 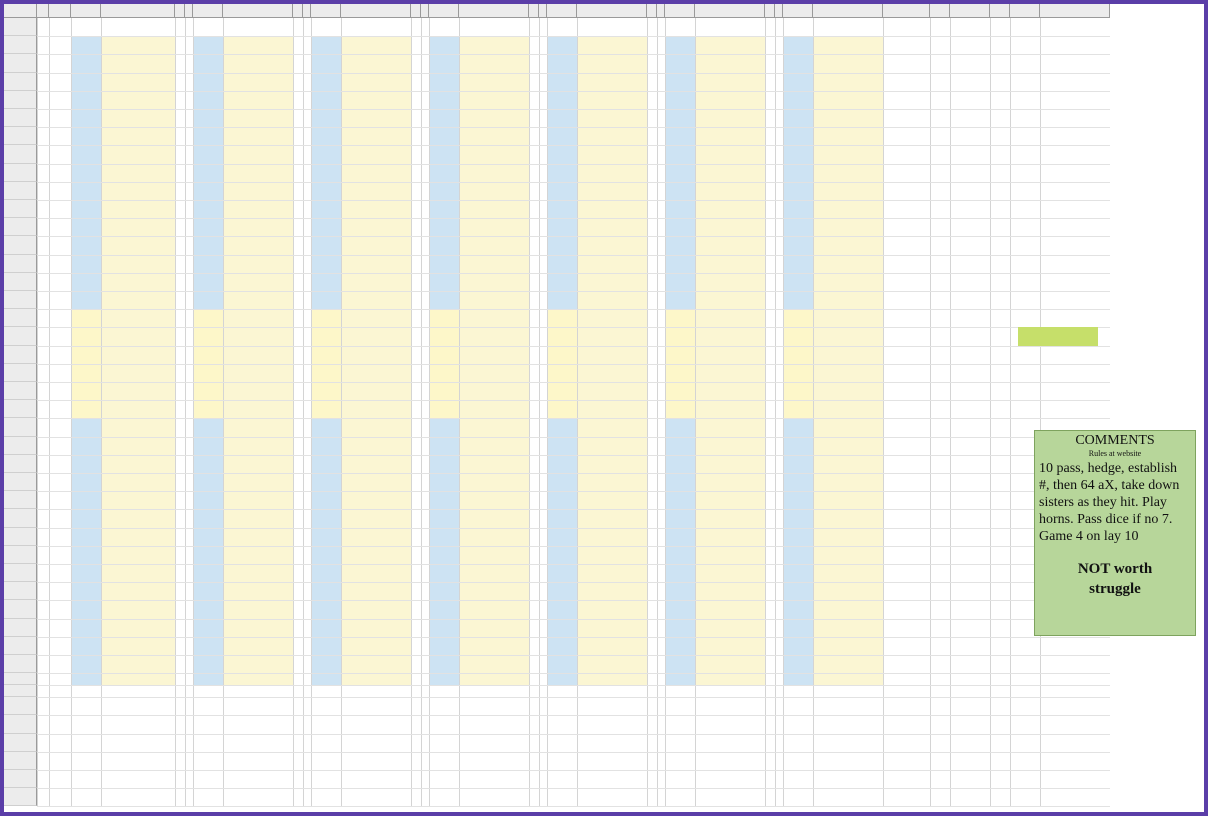 I want to click on summary-zero, so click(x=298, y=691).